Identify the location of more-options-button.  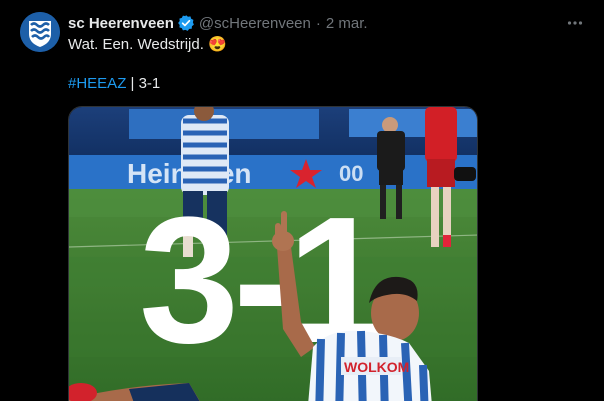
(575, 23).